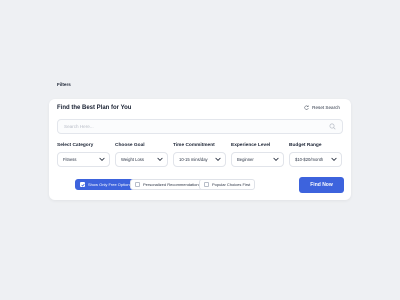  Describe the element at coordinates (82, 184) in the screenshot. I see `checkbox-checked-icon` at that location.